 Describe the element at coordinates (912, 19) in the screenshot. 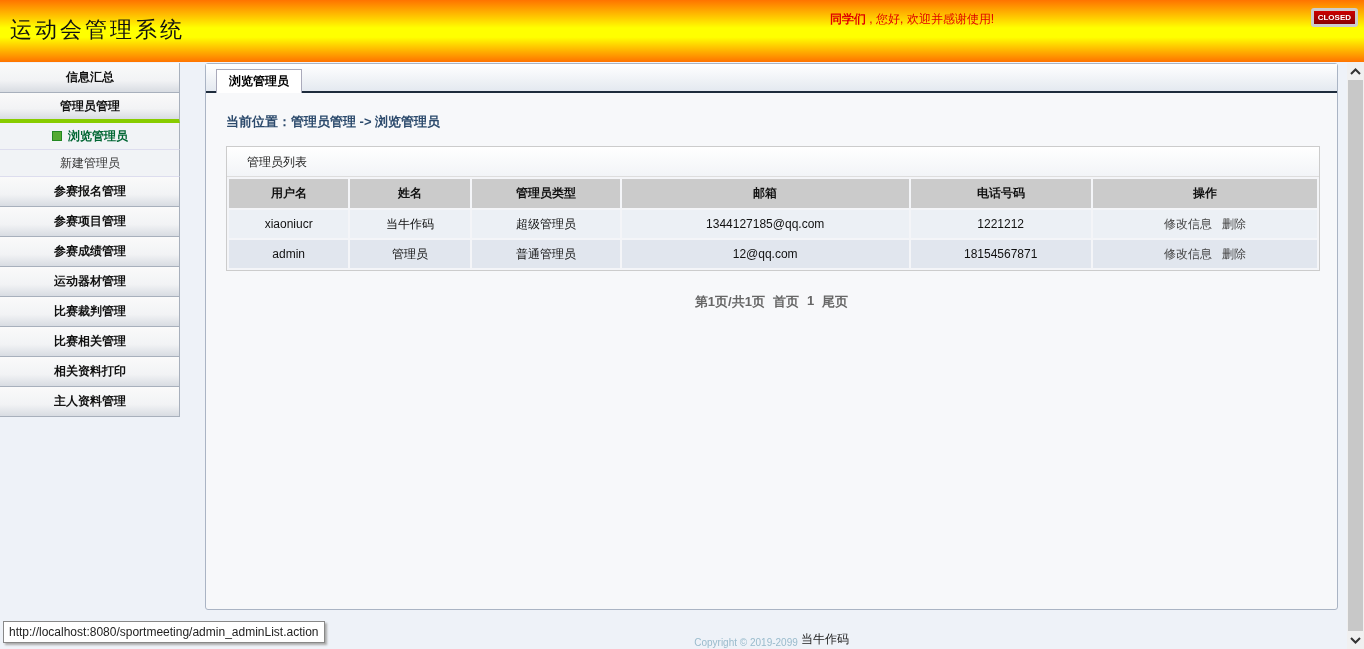

I see `greeting-text: 同学们 , 您好, 欢迎并感谢使用!` at that location.